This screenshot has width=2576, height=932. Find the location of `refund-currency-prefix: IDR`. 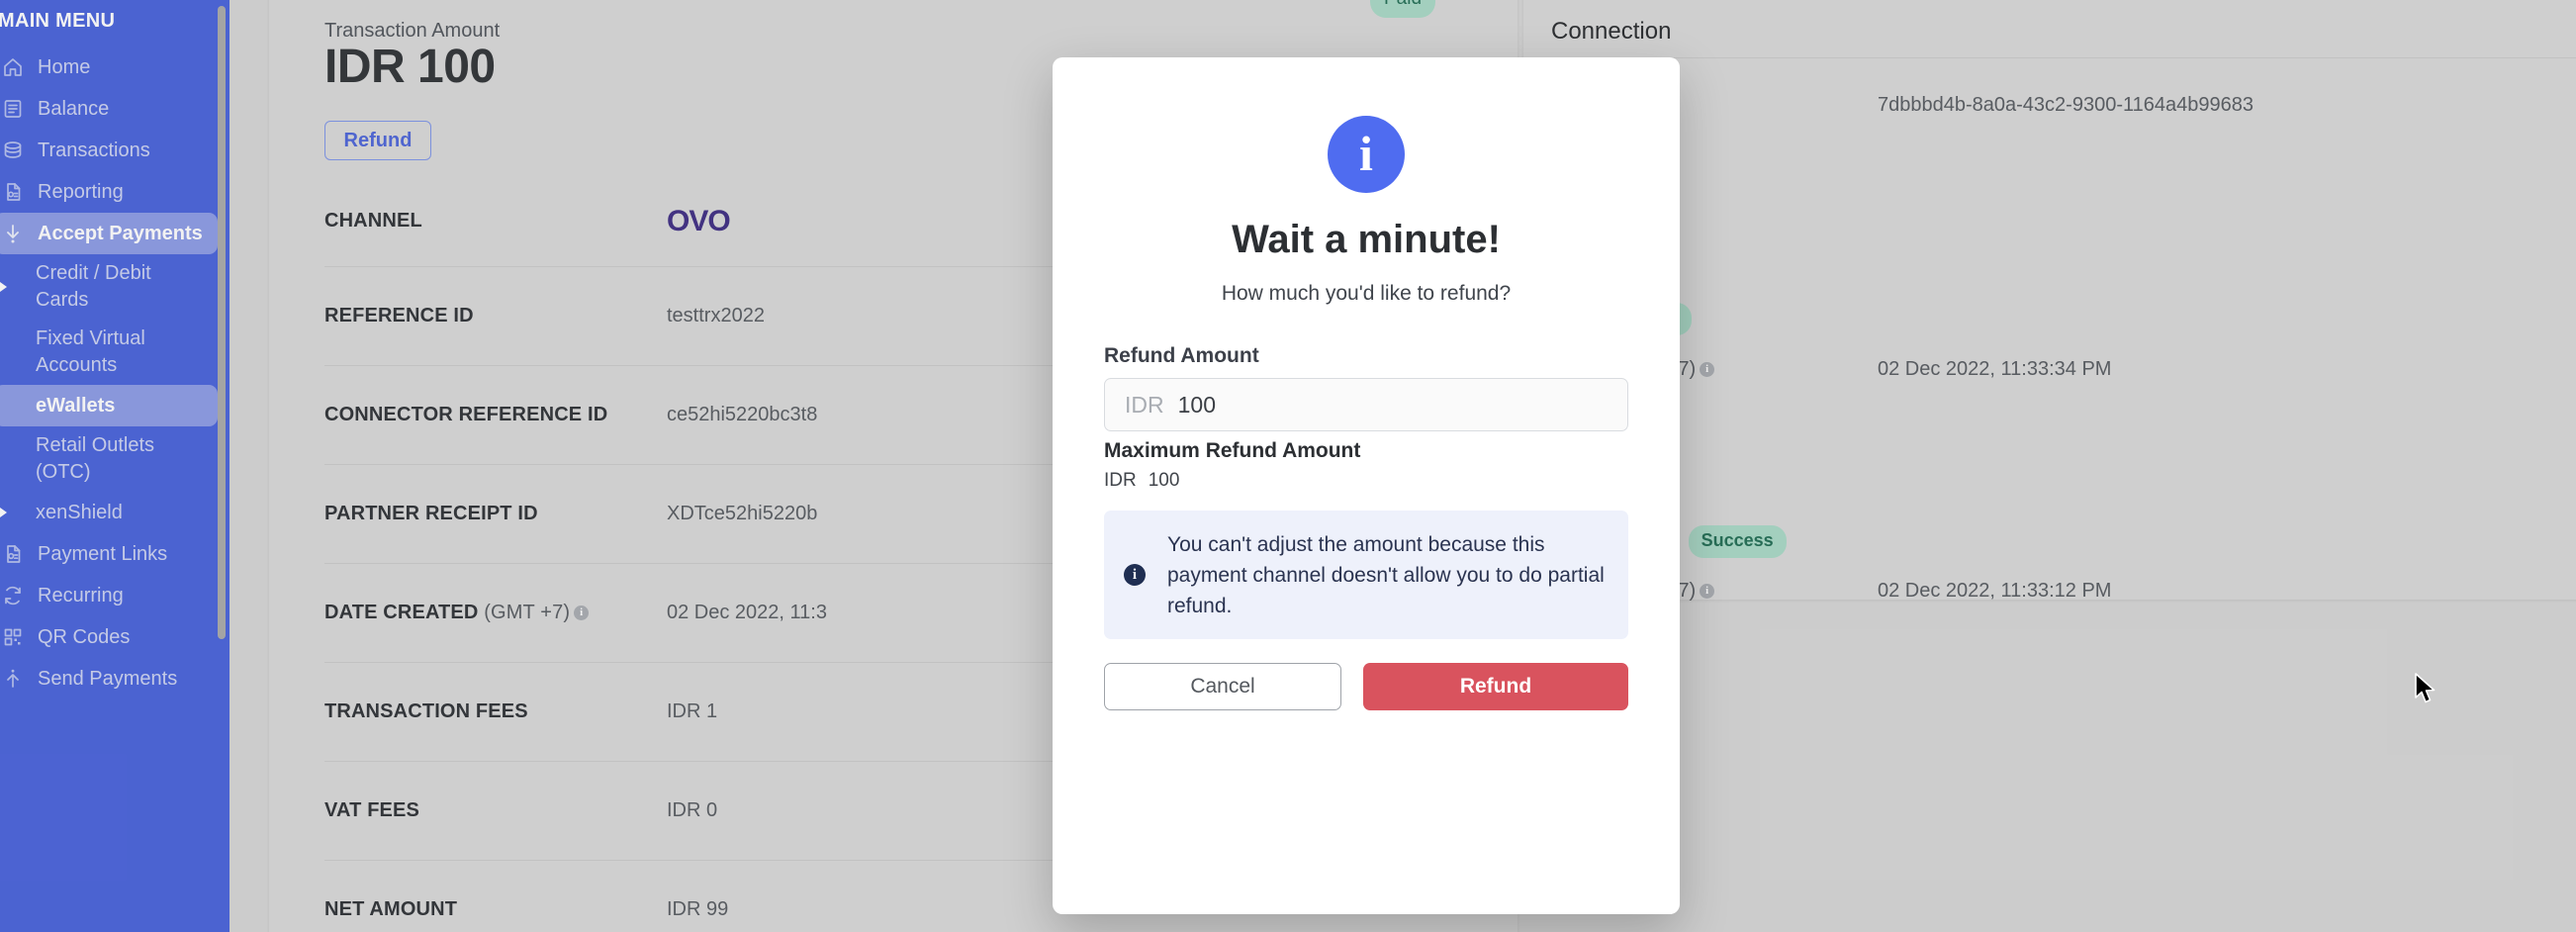

refund-currency-prefix: IDR is located at coordinates (1145, 405).